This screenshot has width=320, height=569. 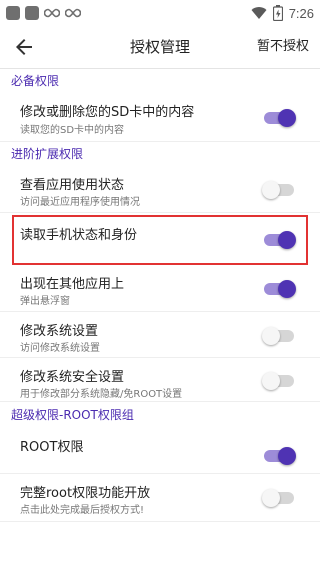 What do you see at coordinates (80, 202) in the screenshot?
I see `permission-subtitle: 访问最近应用程序使用情况` at bounding box center [80, 202].